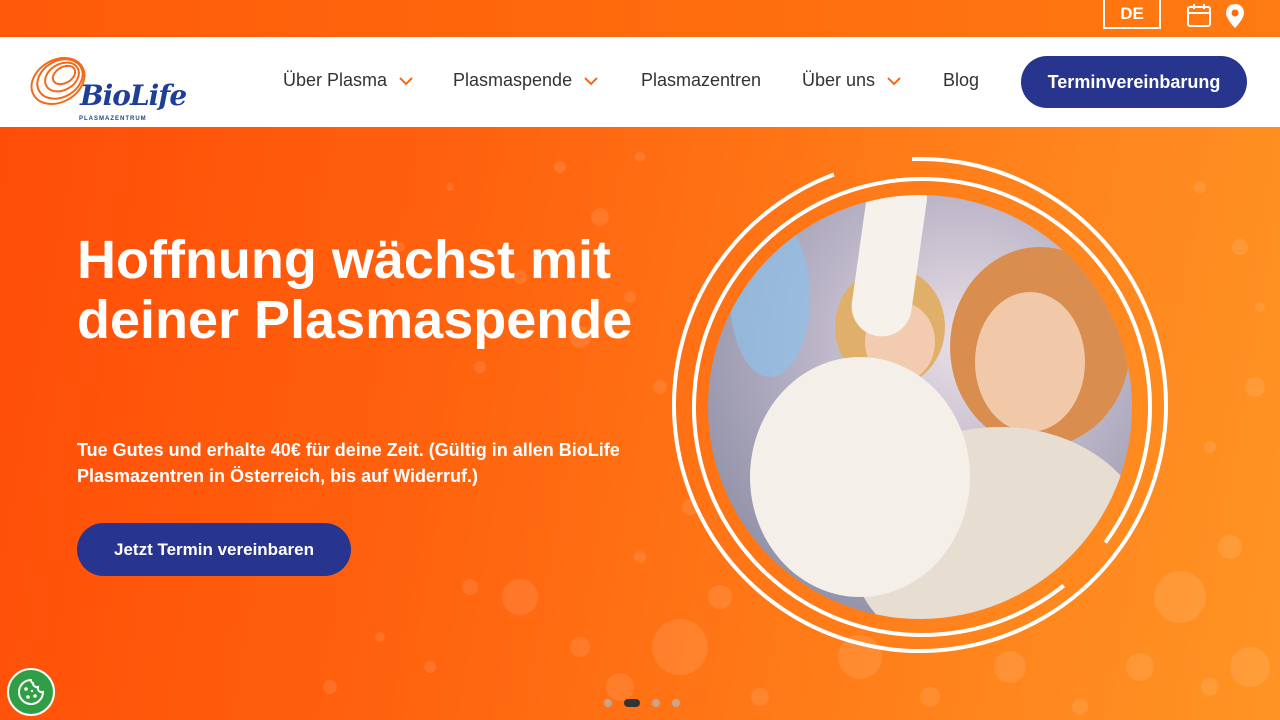  I want to click on nav-item-label: Plasmaspende, so click(513, 80).